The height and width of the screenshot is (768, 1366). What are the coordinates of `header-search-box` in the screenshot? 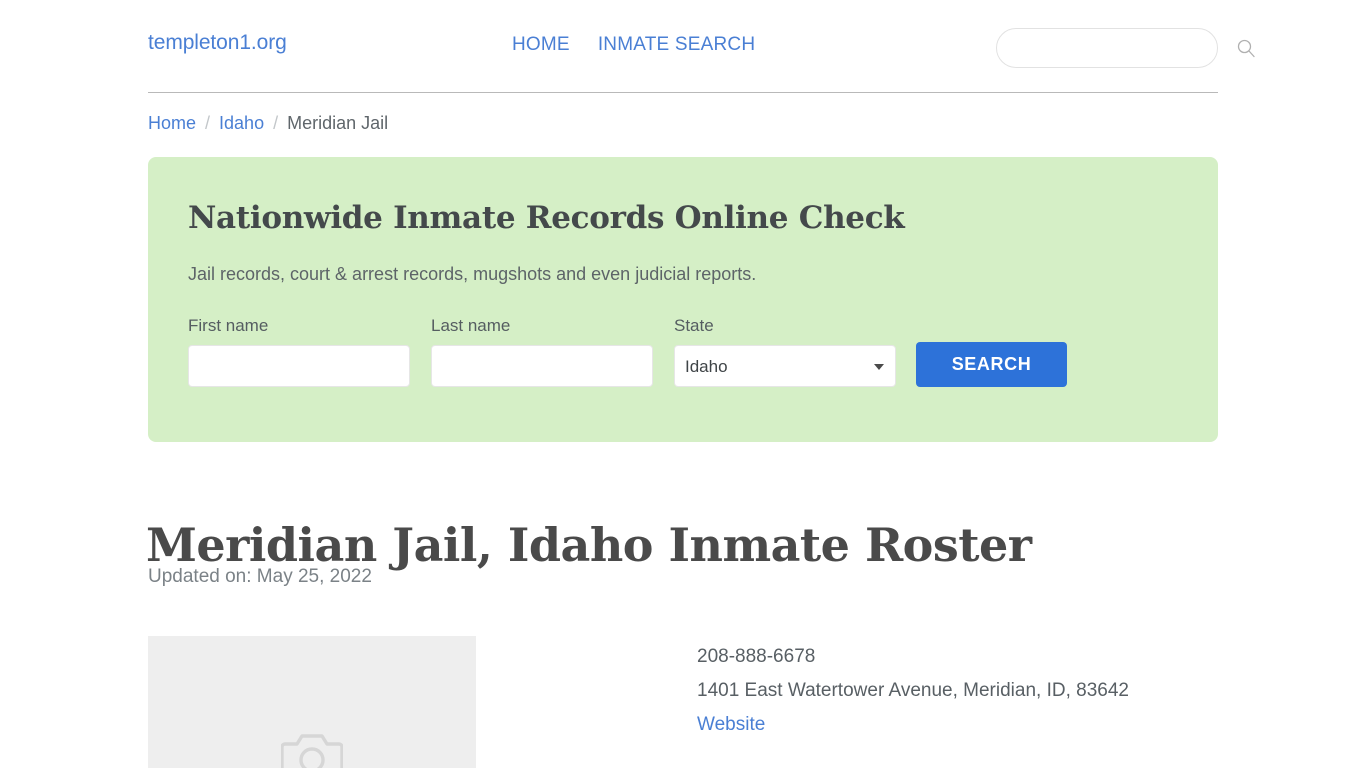 It's located at (1125, 48).